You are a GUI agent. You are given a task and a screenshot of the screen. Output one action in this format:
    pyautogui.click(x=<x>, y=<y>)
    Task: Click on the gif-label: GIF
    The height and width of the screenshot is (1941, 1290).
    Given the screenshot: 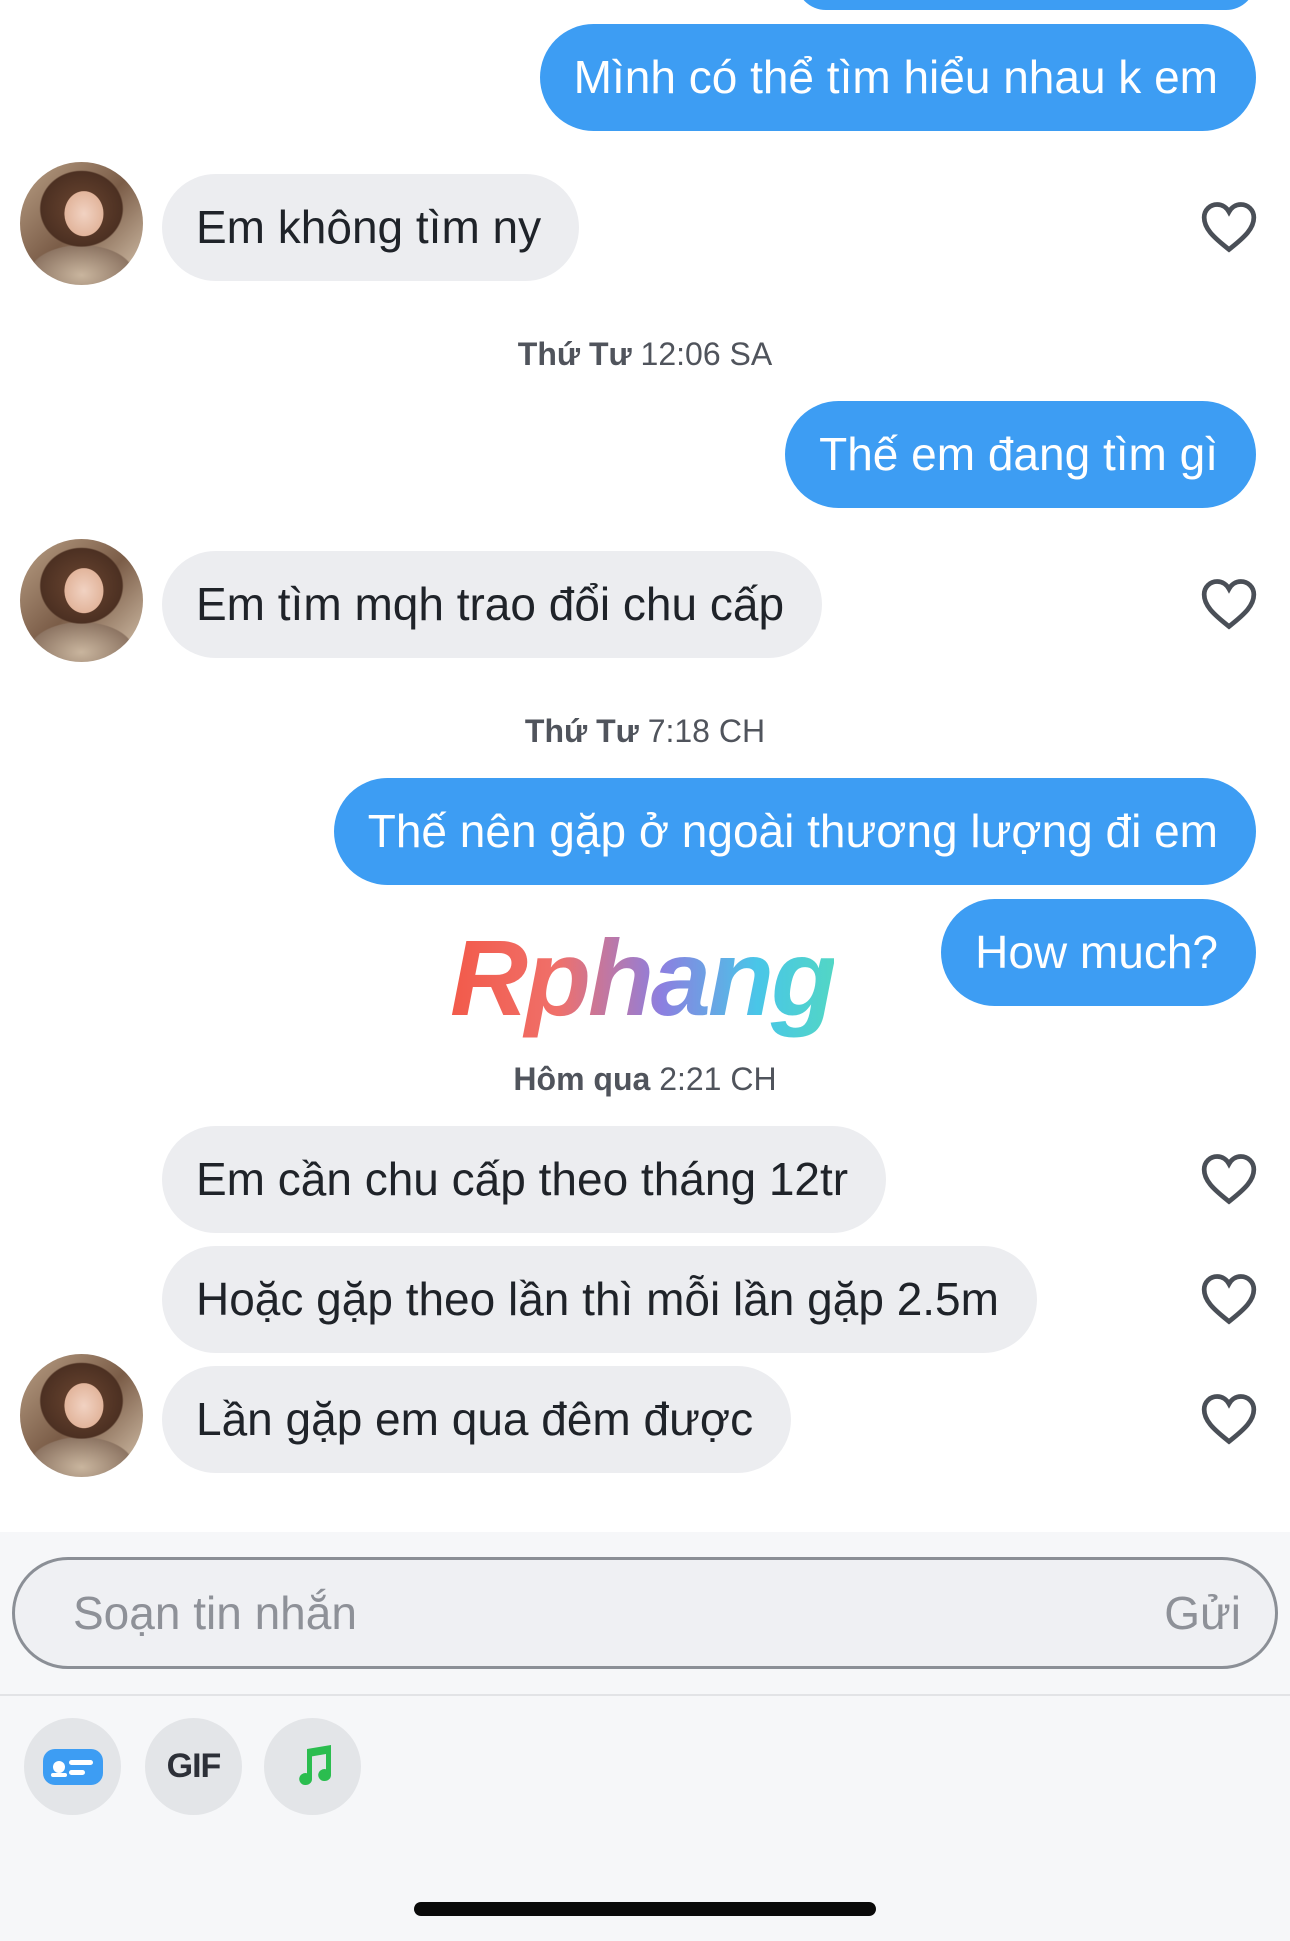 What is the action you would take?
    pyautogui.click(x=194, y=1766)
    